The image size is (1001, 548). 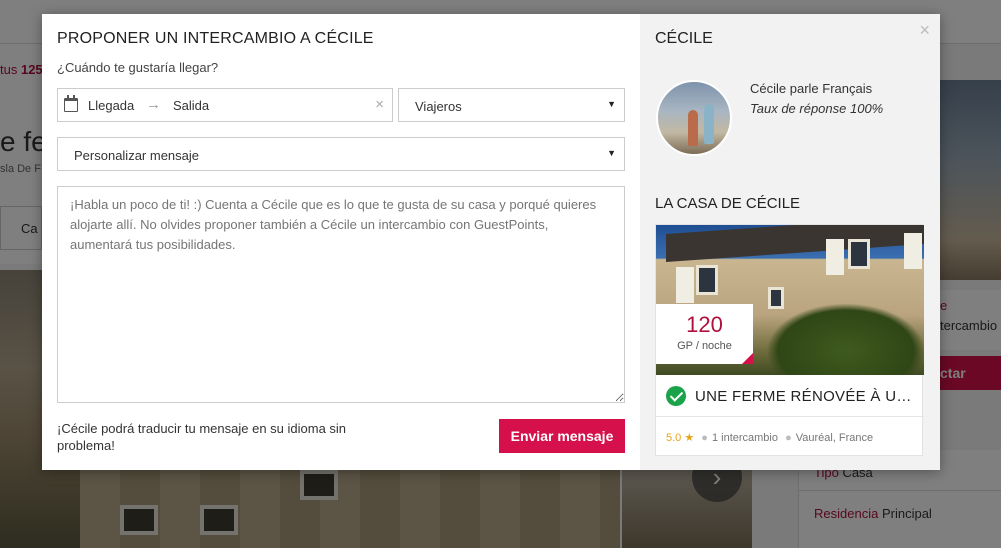 What do you see at coordinates (191, 105) in the screenshot?
I see `checkout-date: Salida` at bounding box center [191, 105].